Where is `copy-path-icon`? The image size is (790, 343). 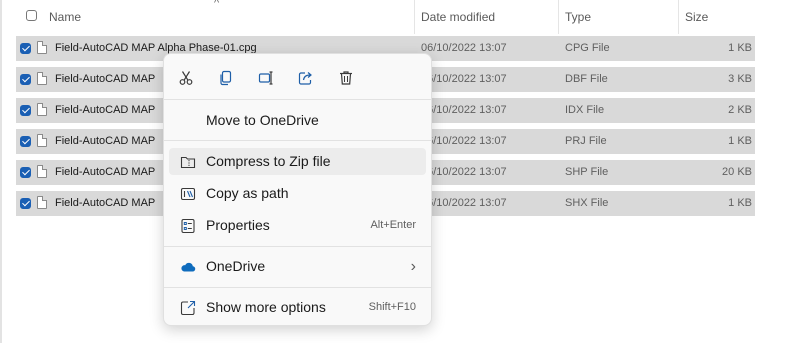 copy-path-icon is located at coordinates (188, 194).